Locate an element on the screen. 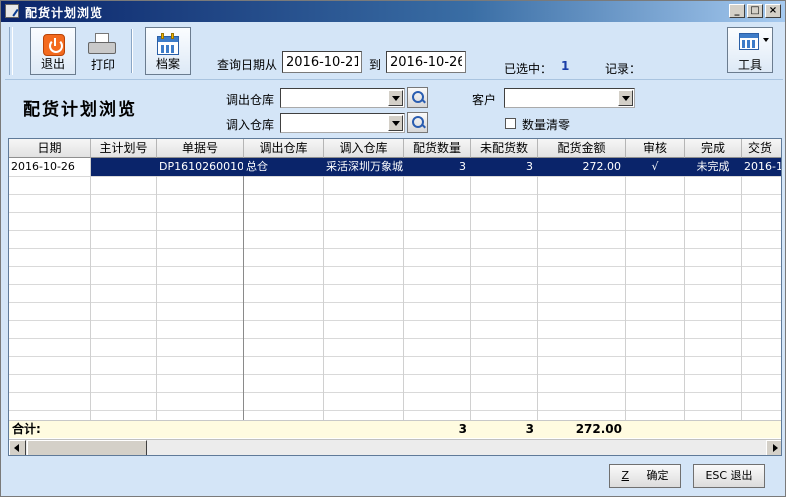 Image resolution: width=786 pixels, height=497 pixels. quantity-clear-label: 数量清零 is located at coordinates (546, 125).